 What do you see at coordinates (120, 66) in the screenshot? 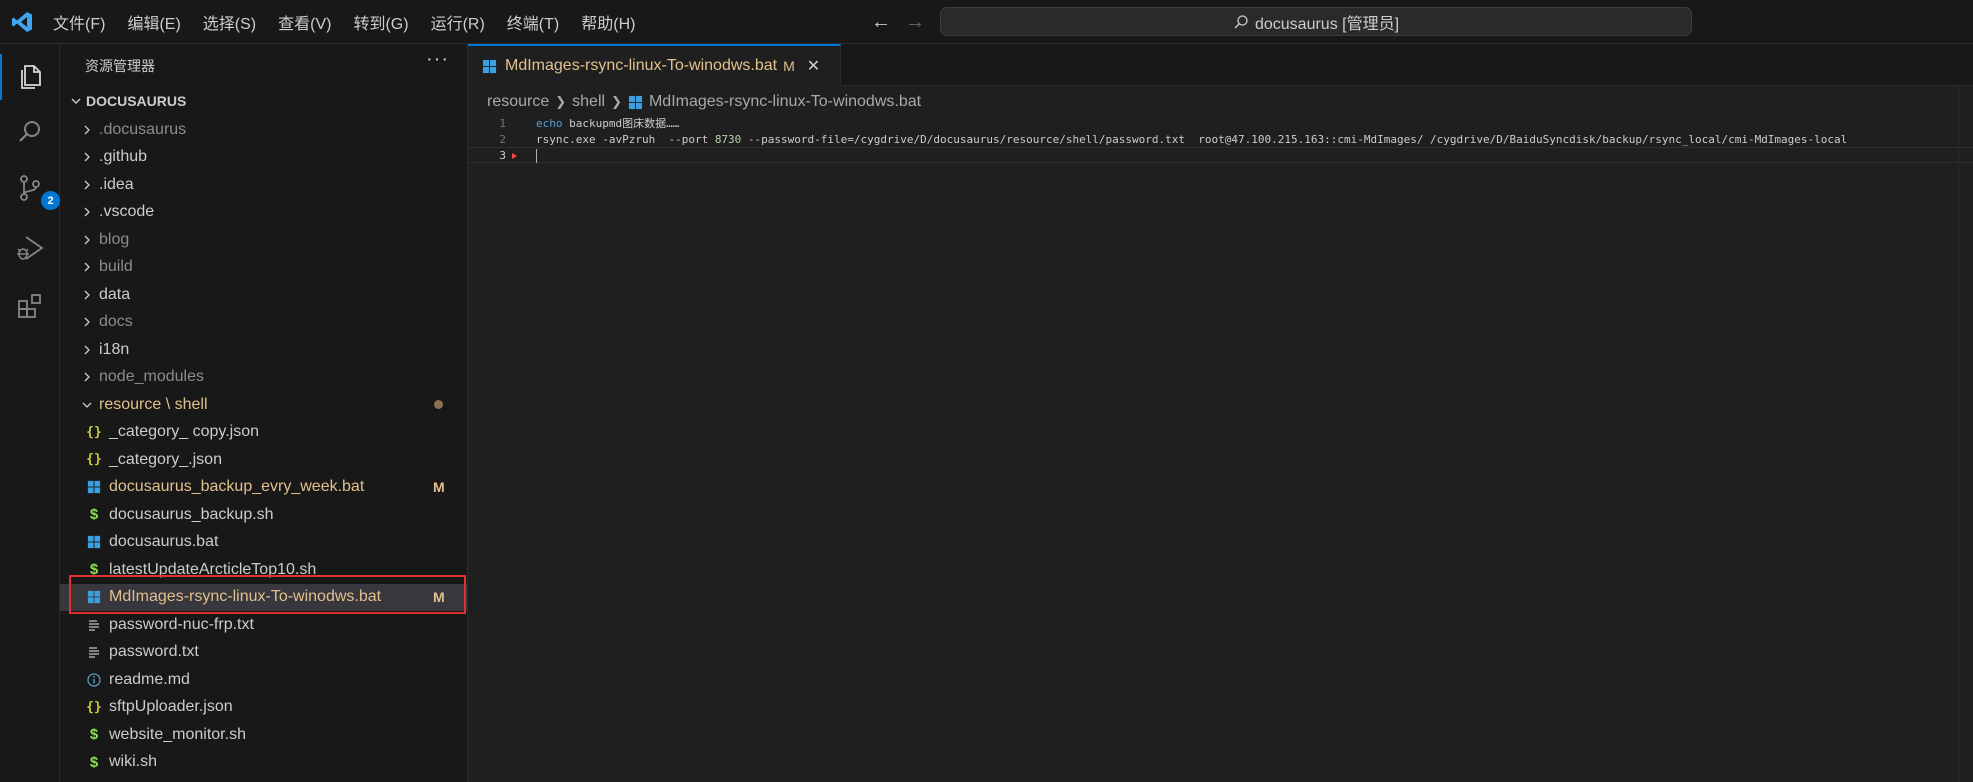
I see `sidebar-title: 资源管理器` at bounding box center [120, 66].